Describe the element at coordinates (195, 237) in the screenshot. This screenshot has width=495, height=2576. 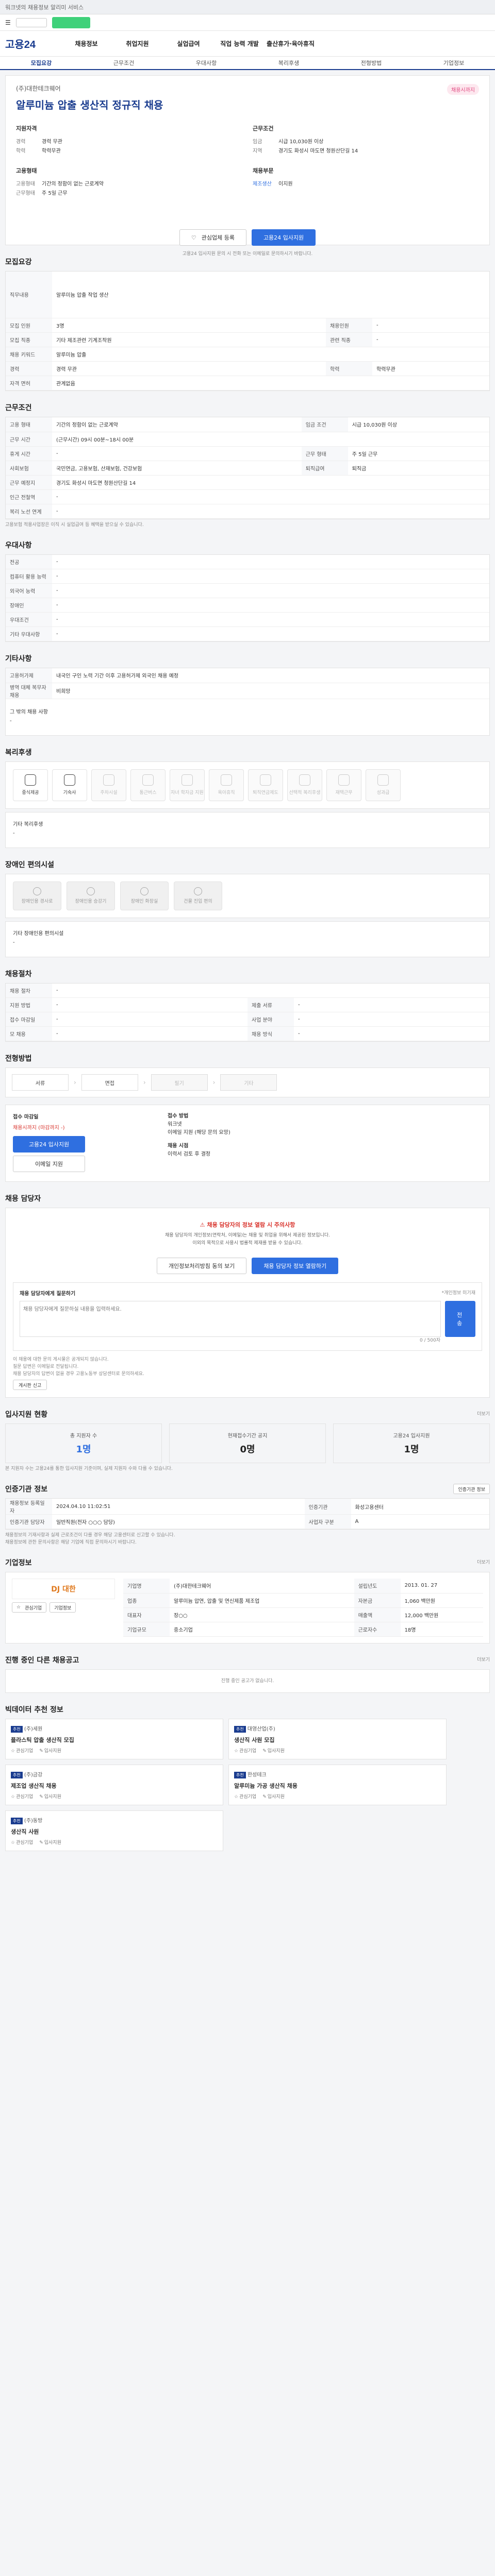
I see `heart-icon` at that location.